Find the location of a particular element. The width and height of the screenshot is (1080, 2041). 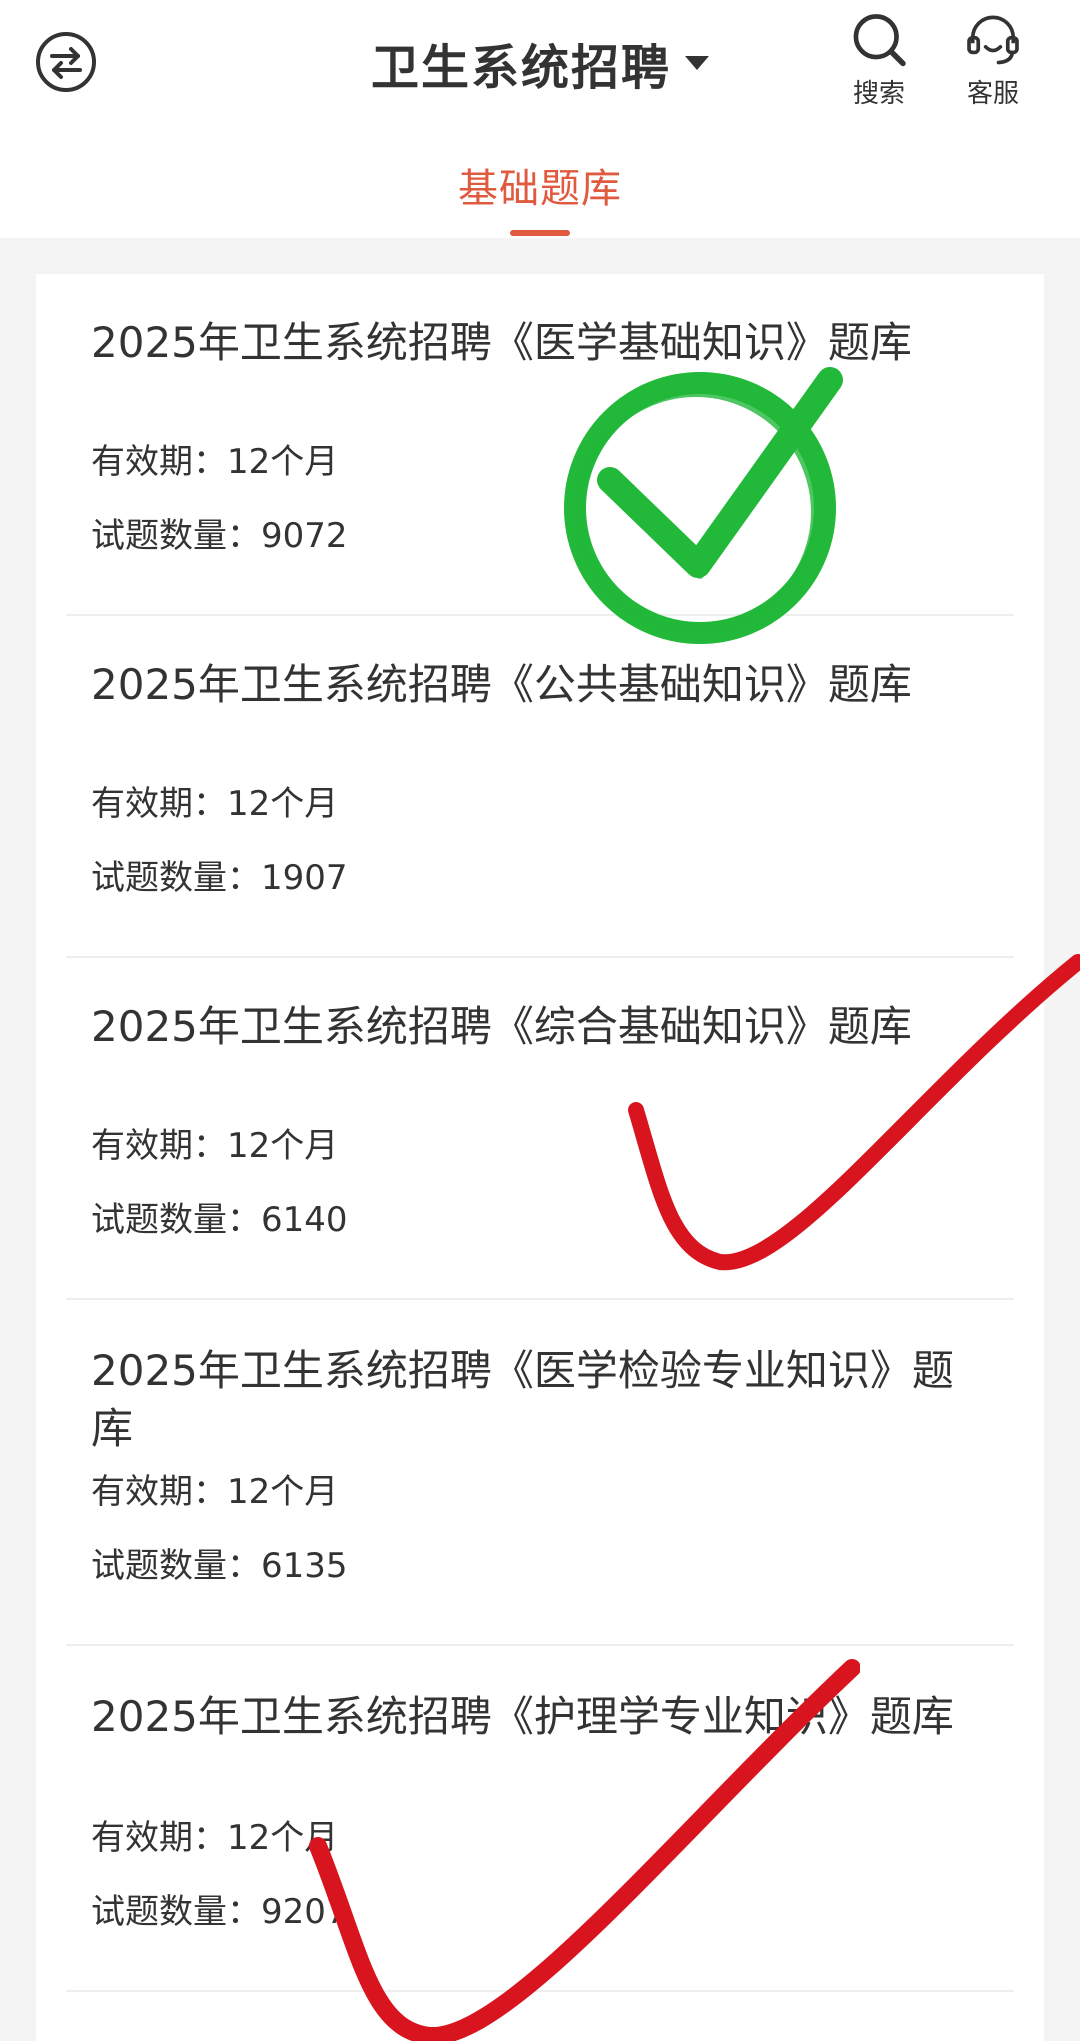

list-item: 2025年卫生系统招聘《综合基础知识》题库 有效期：12个月 试题数量：6140 is located at coordinates (540, 1128).